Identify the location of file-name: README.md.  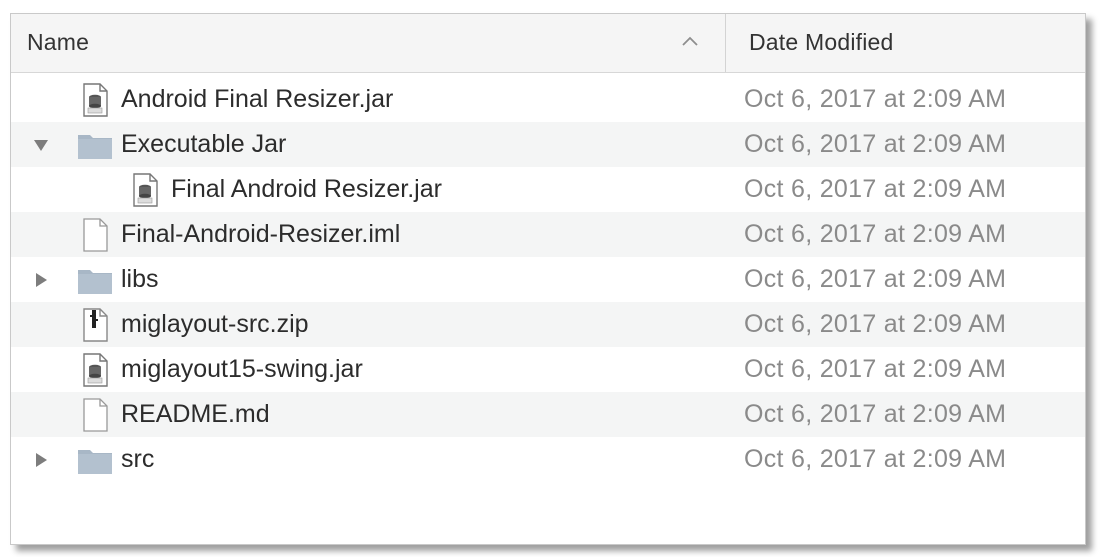
(195, 414).